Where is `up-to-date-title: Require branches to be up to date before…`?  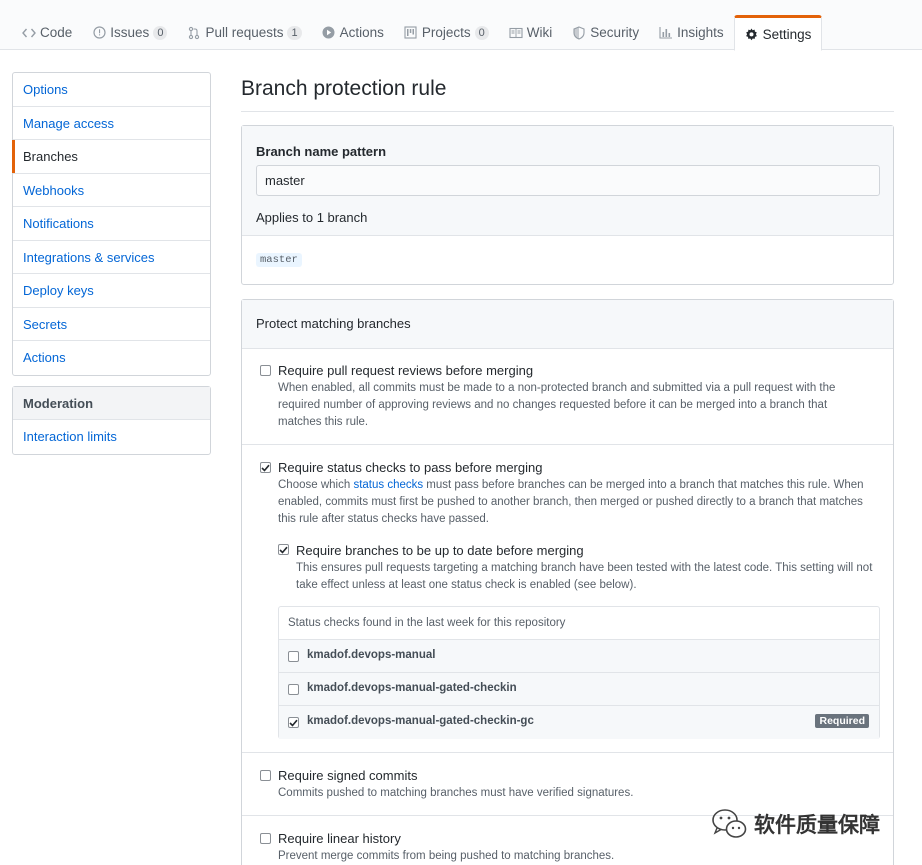
up-to-date-title: Require branches to be up to date before… is located at coordinates (440, 550).